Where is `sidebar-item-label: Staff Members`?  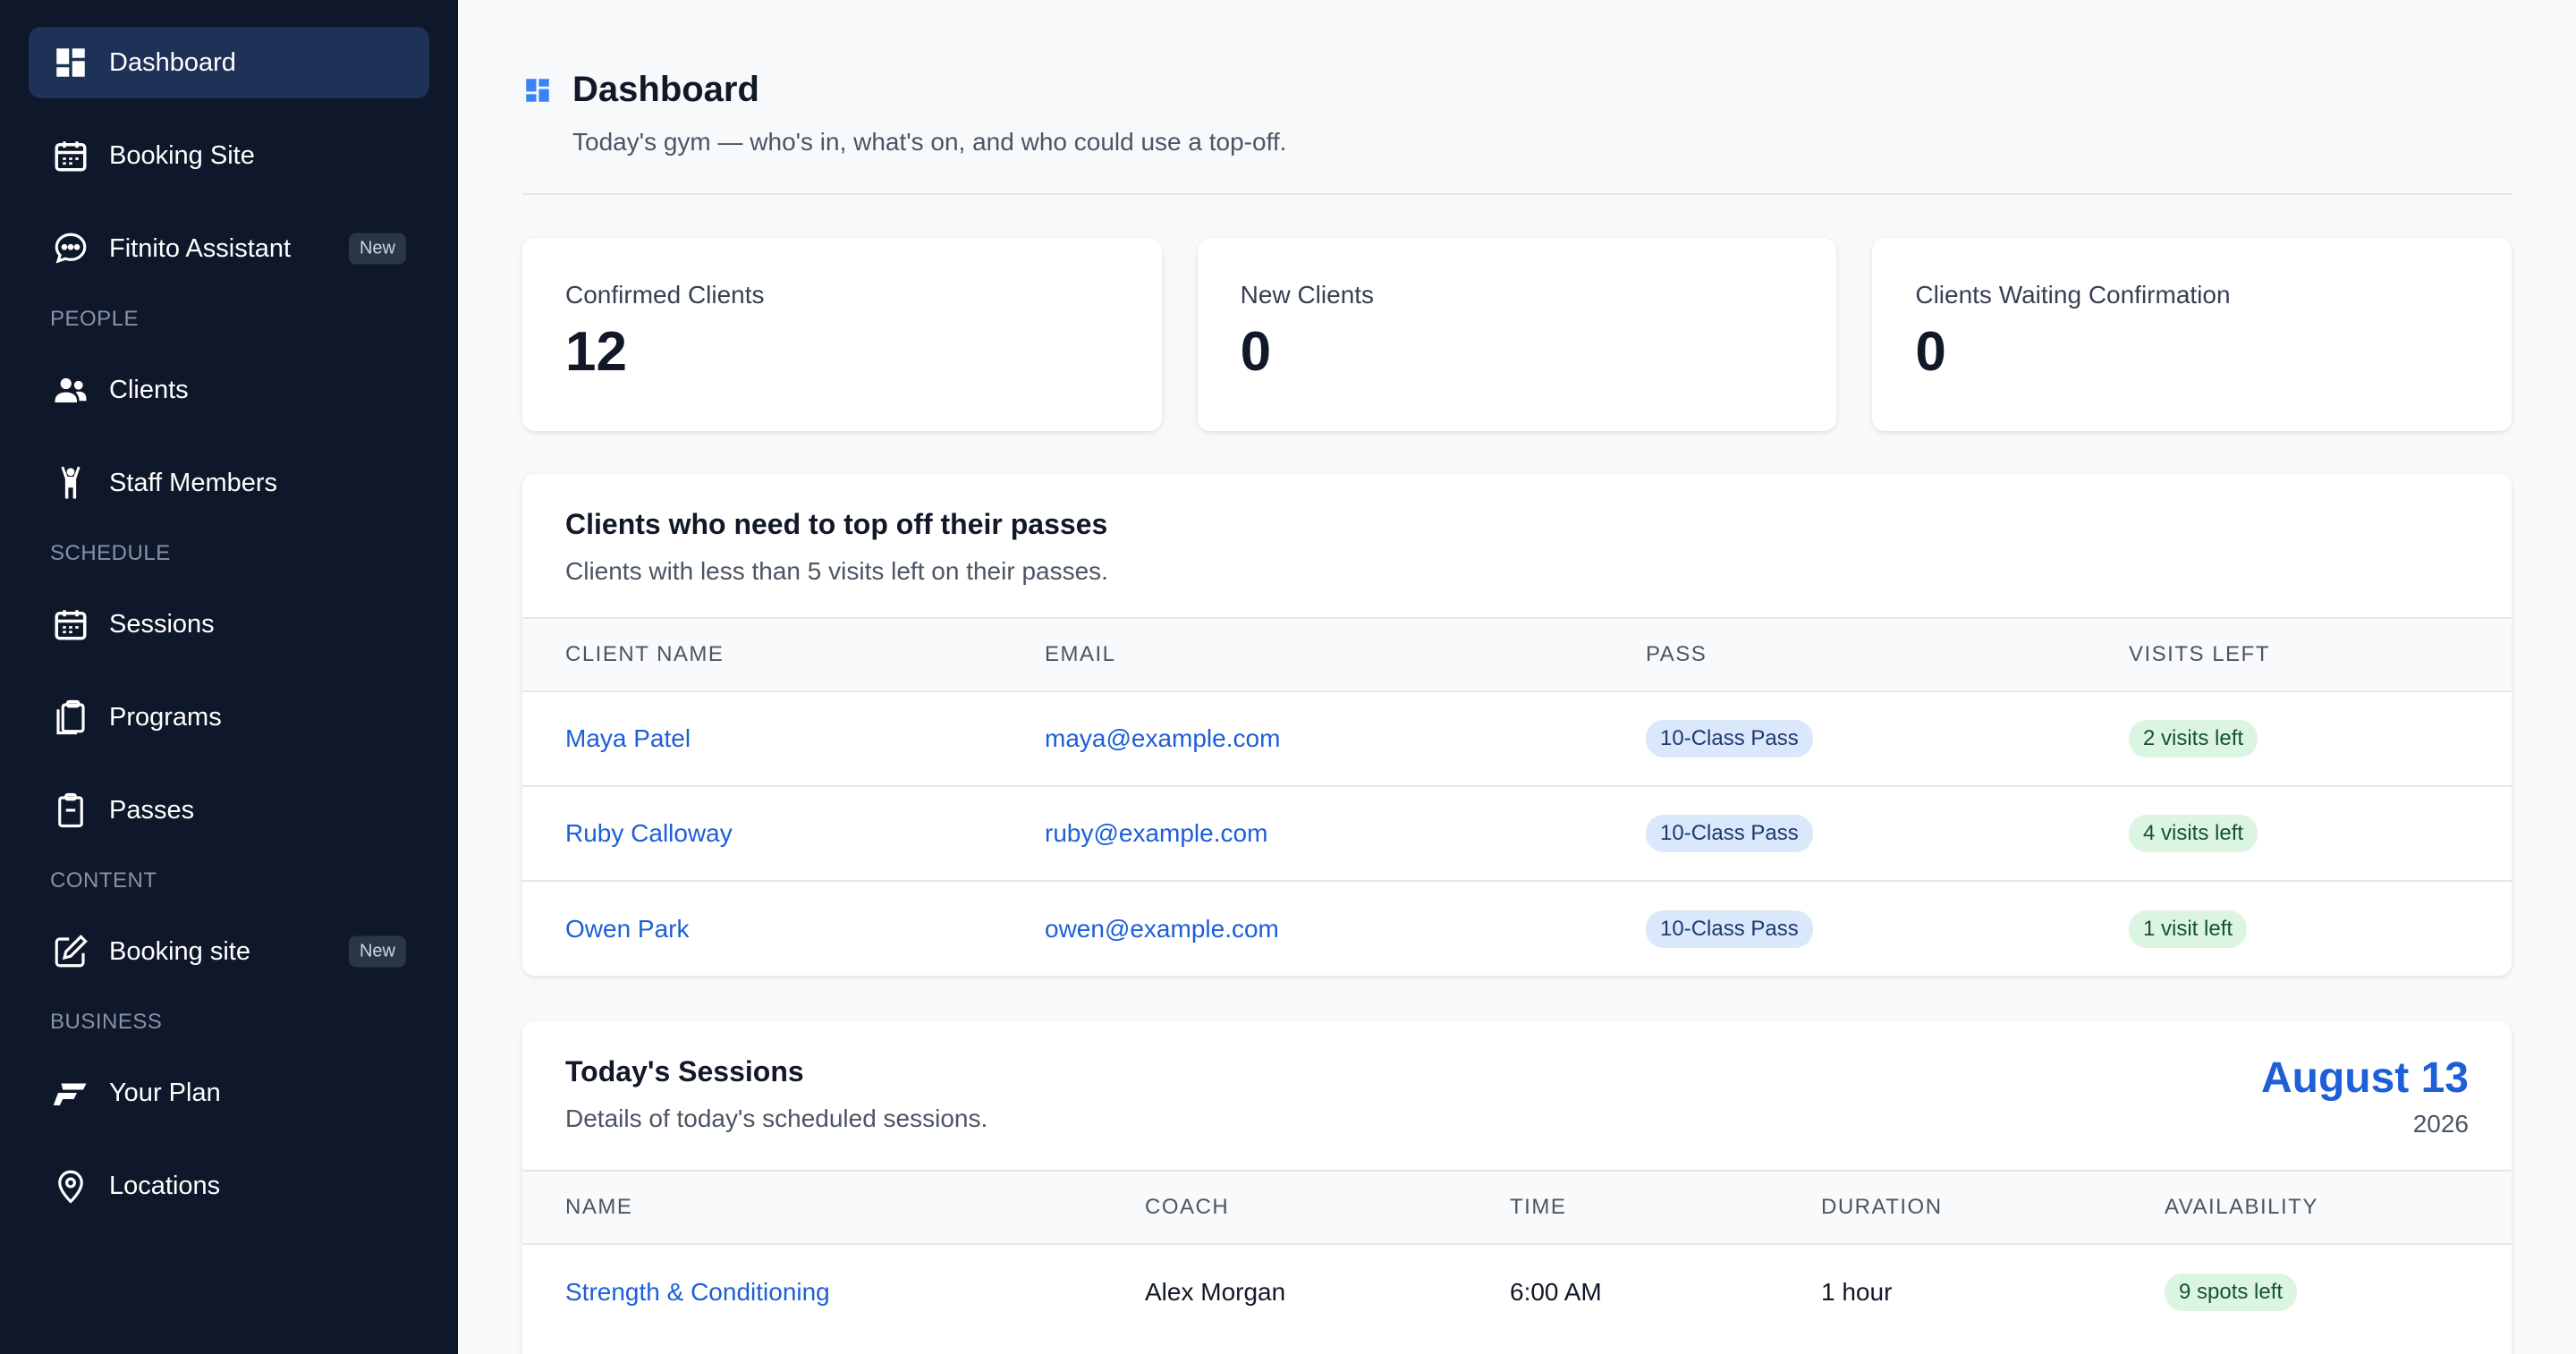
sidebar-item-label: Staff Members is located at coordinates (193, 482).